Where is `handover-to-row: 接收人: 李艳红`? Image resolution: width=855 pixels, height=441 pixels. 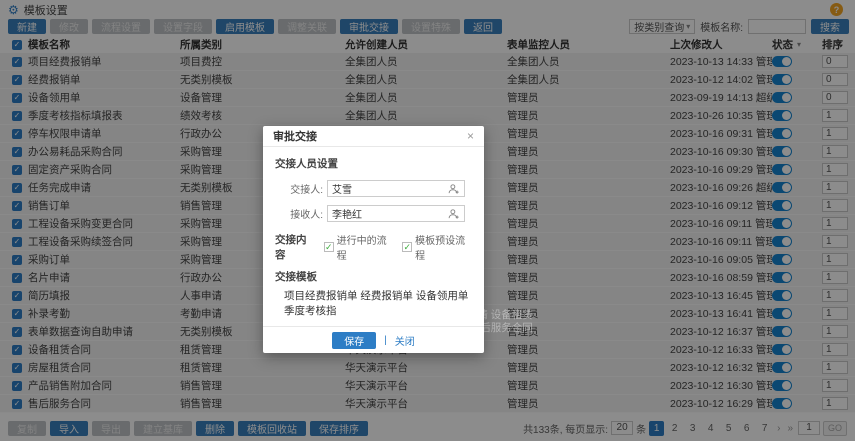
handover-to-row: 接收人: 李艳红 is located at coordinates (375, 213).